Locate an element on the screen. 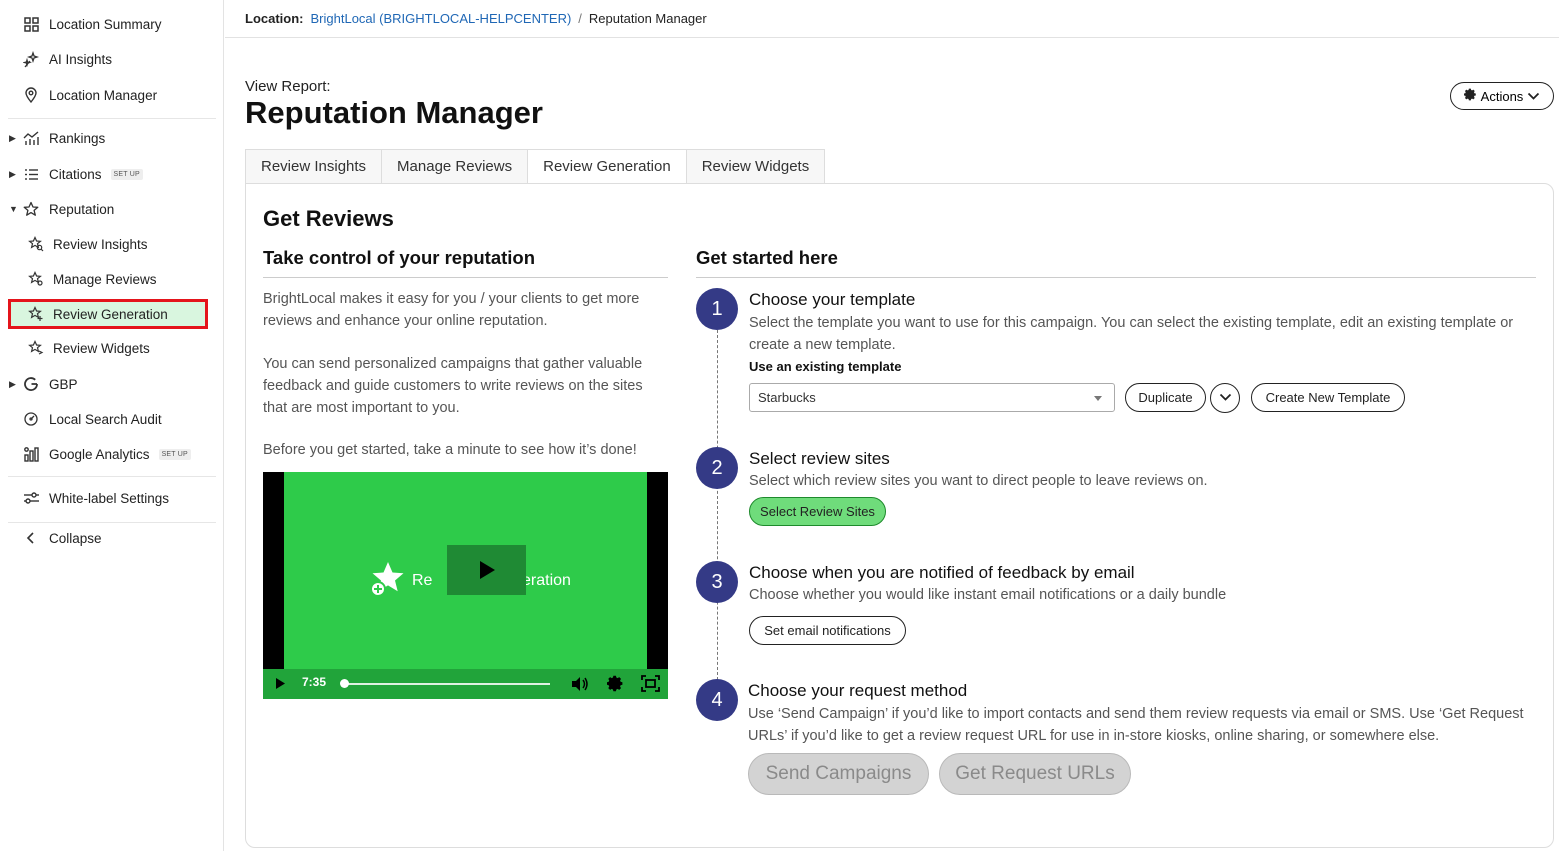  sidebar-item-label-wrap: Citations SET UP is located at coordinates (96, 174).